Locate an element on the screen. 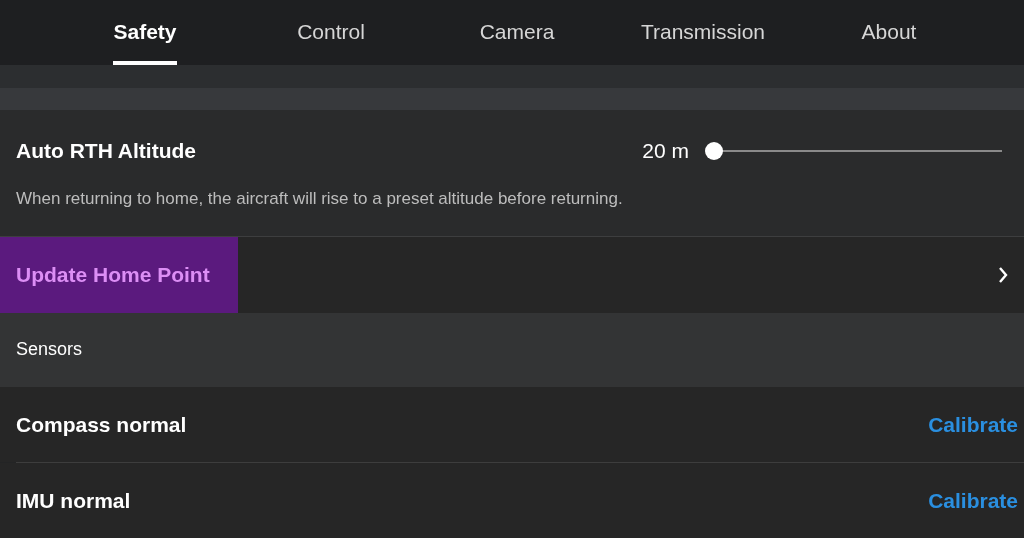  setting-title: Auto RTH Altitude is located at coordinates (106, 150).